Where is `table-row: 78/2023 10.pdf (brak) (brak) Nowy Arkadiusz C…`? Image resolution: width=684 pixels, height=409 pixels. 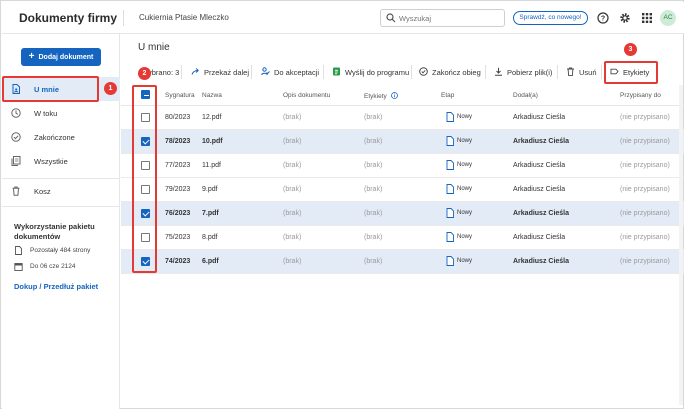
table-row: 78/2023 10.pdf (brak) (brak) Nowy Arkadiusz C… is located at coordinates (402, 142).